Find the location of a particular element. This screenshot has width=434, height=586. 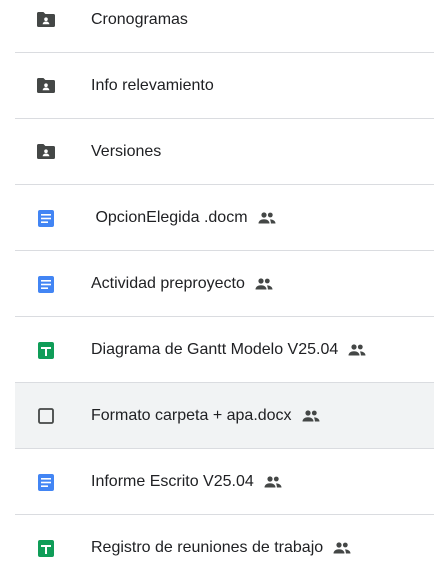

file-row: Diagrama de Gantt Modelo V25.04 is located at coordinates (224, 350).